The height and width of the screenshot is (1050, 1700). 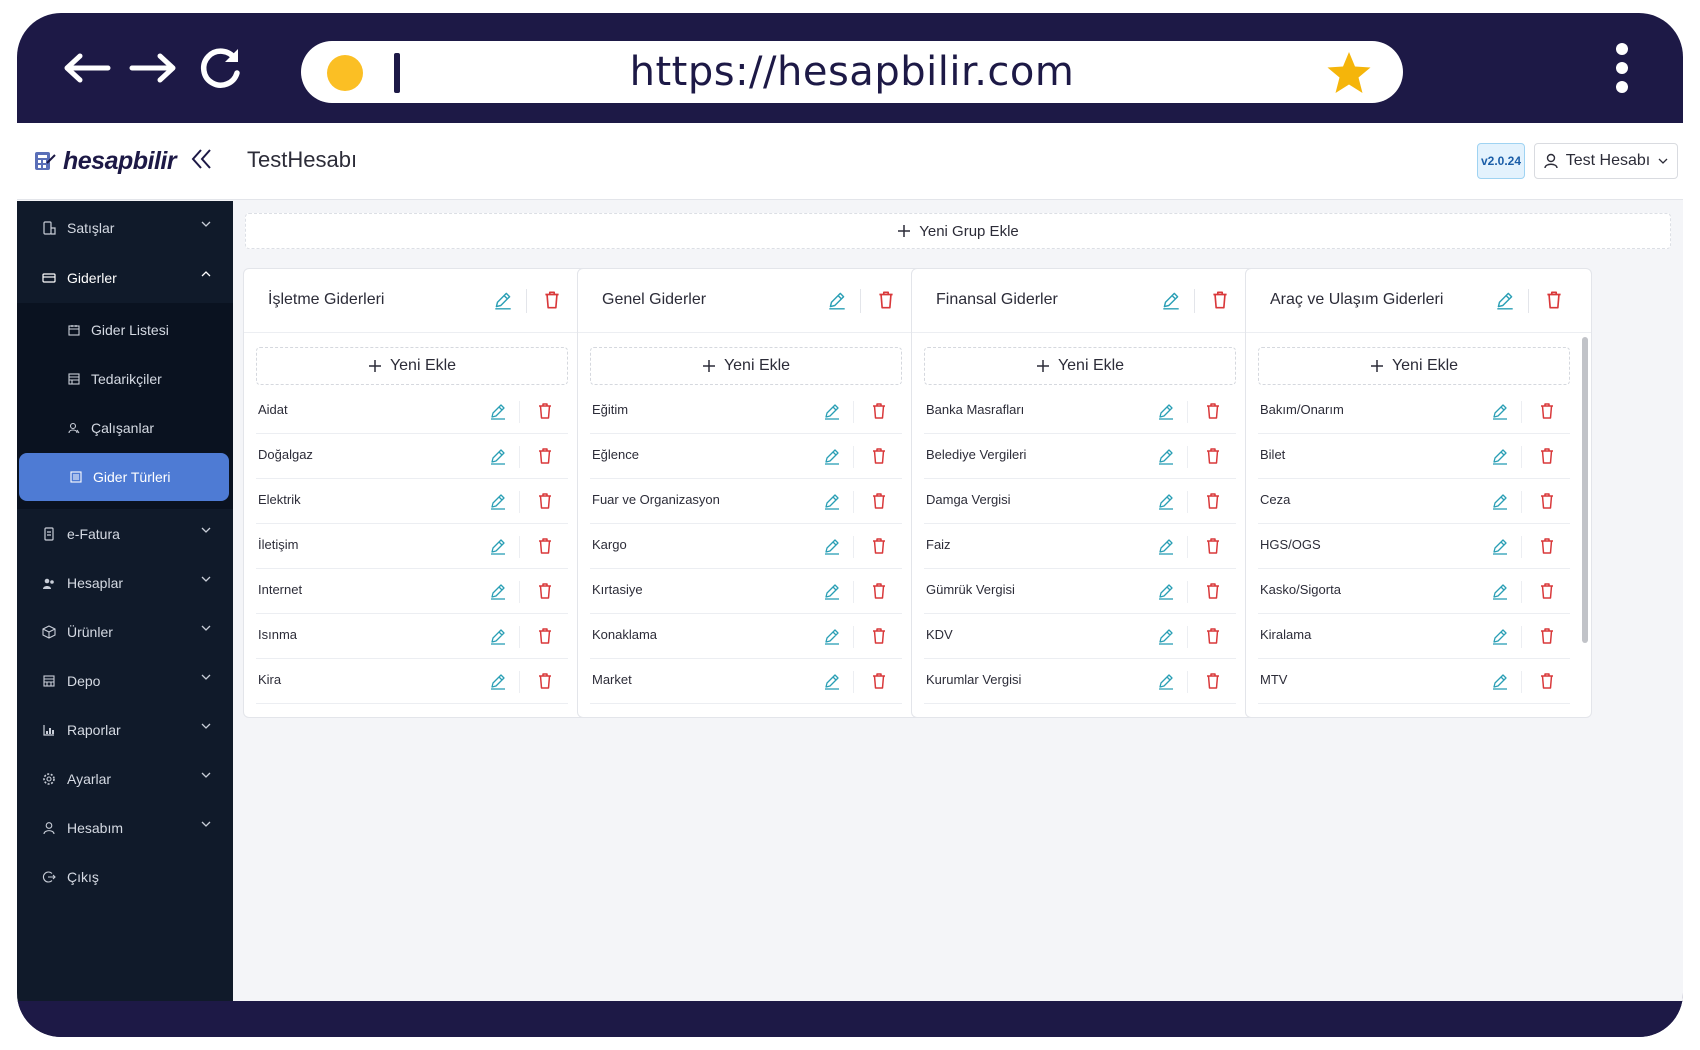 What do you see at coordinates (125, 330) in the screenshot?
I see `sidebar-subitem-gider-listesi: Gider Listesi` at bounding box center [125, 330].